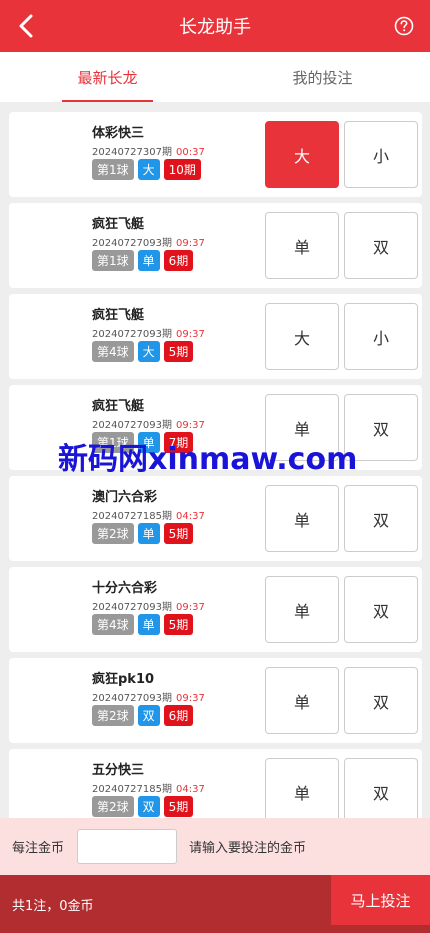 The height and width of the screenshot is (933, 430). Describe the element at coordinates (127, 846) in the screenshot. I see `bet-amount-input` at that location.